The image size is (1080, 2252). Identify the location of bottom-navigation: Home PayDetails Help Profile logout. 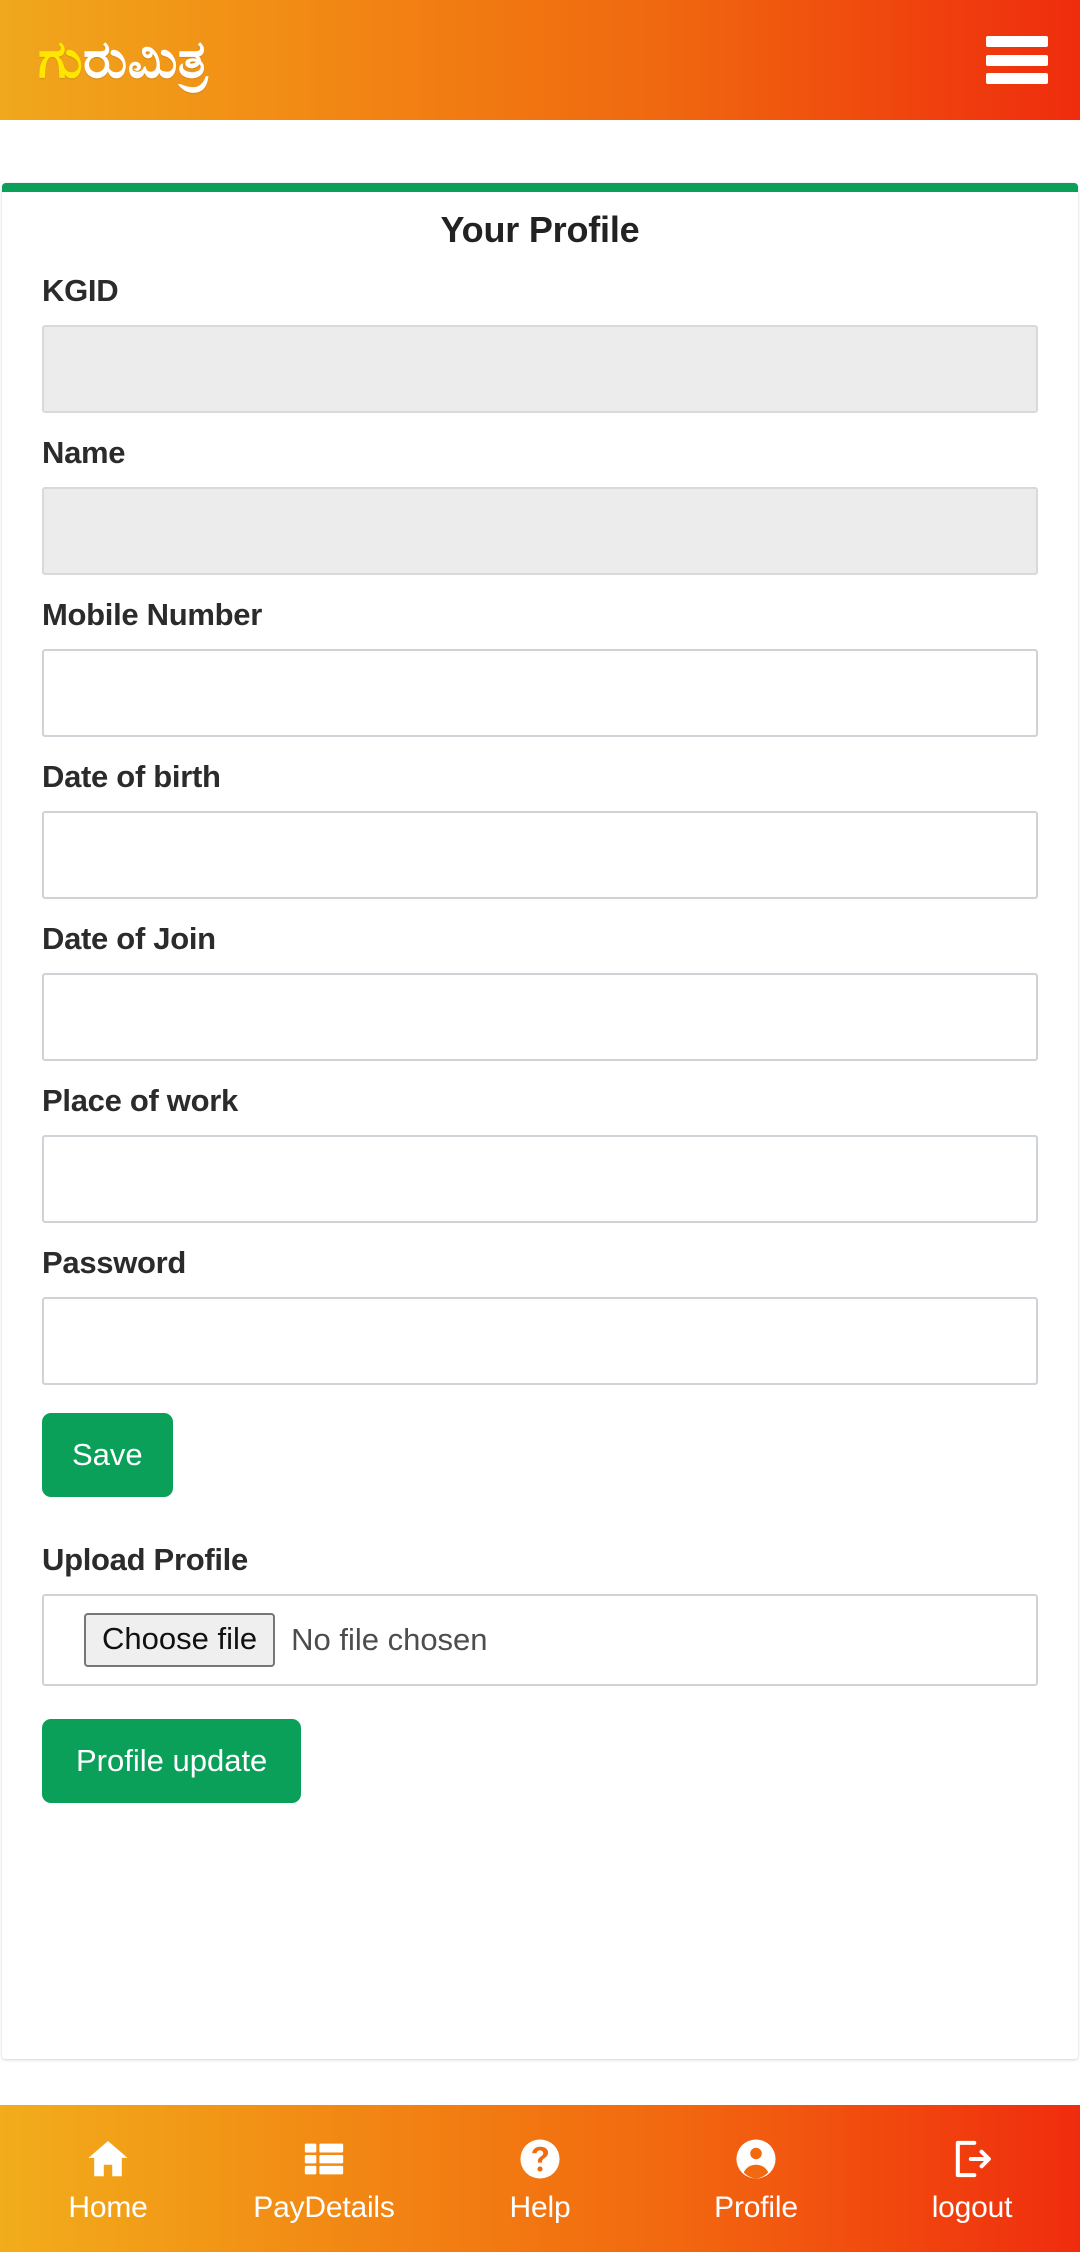
(540, 2178).